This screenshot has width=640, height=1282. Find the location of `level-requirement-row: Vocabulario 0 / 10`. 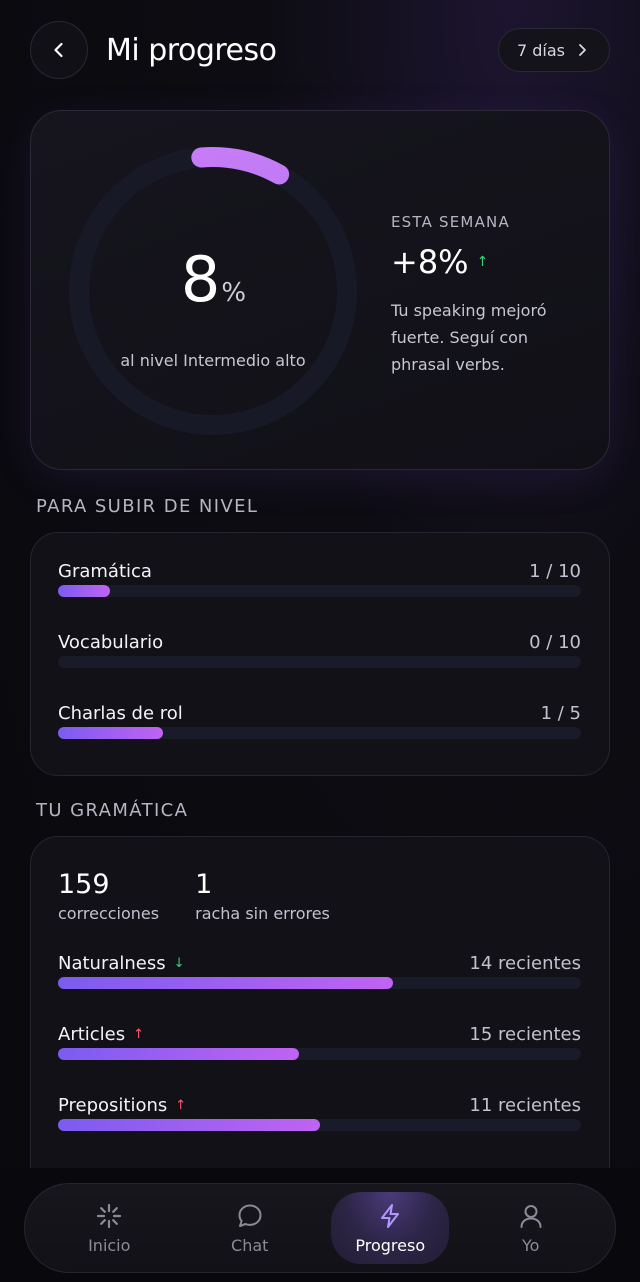

level-requirement-row: Vocabulario 0 / 10 is located at coordinates (319, 657).